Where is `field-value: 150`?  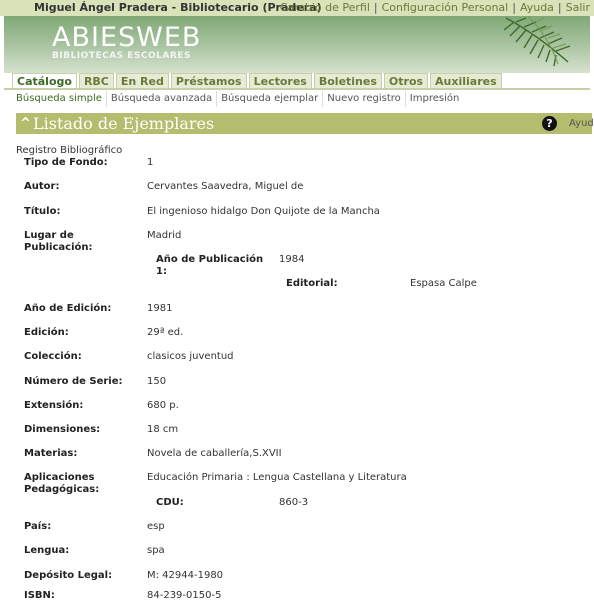
field-value: 150 is located at coordinates (157, 381).